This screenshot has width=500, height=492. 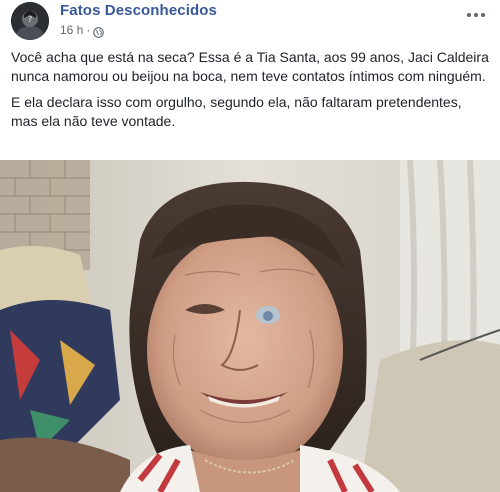 I want to click on page-avatar: ?, so click(x=30, y=21).